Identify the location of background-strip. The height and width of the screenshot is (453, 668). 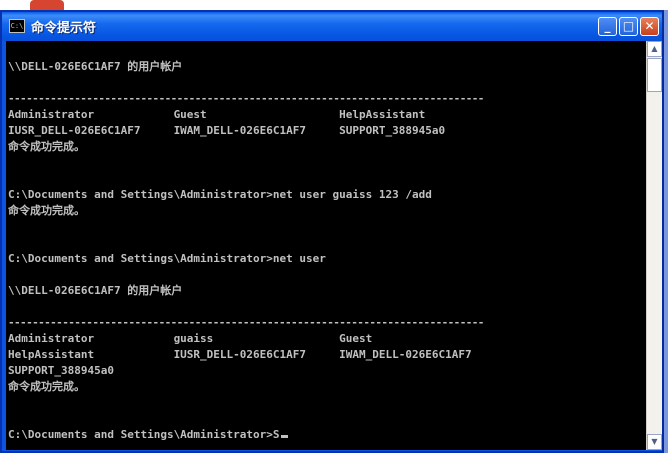
(334, 5).